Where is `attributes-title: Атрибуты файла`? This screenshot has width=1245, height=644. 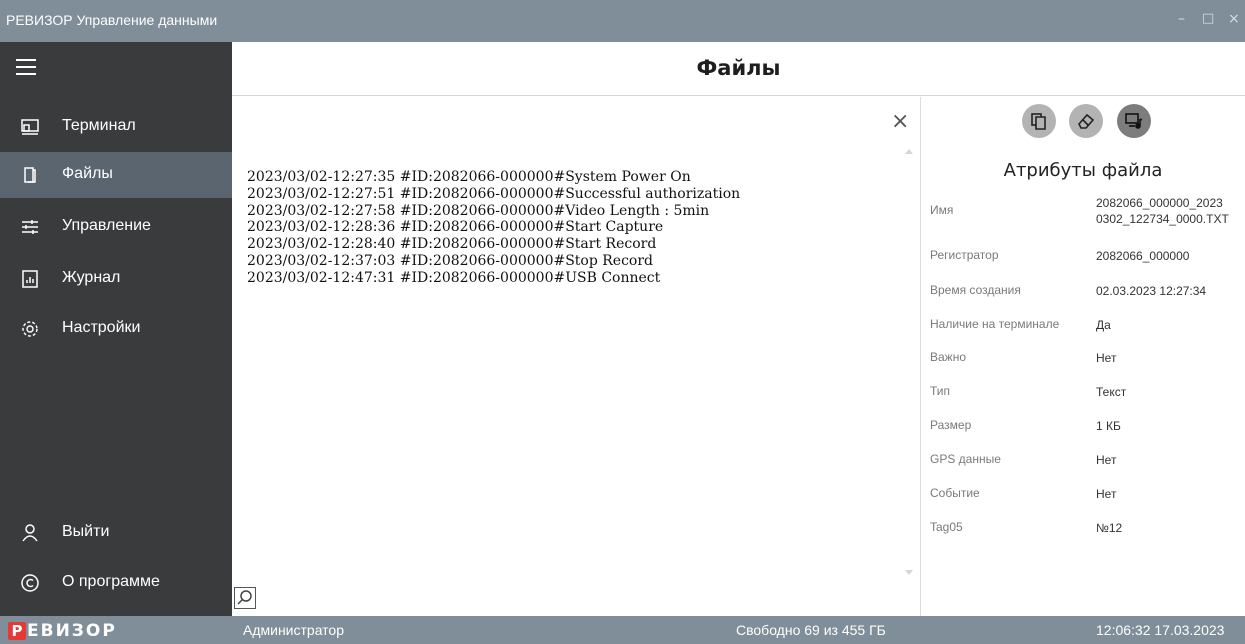 attributes-title: Атрибуты файла is located at coordinates (1083, 170).